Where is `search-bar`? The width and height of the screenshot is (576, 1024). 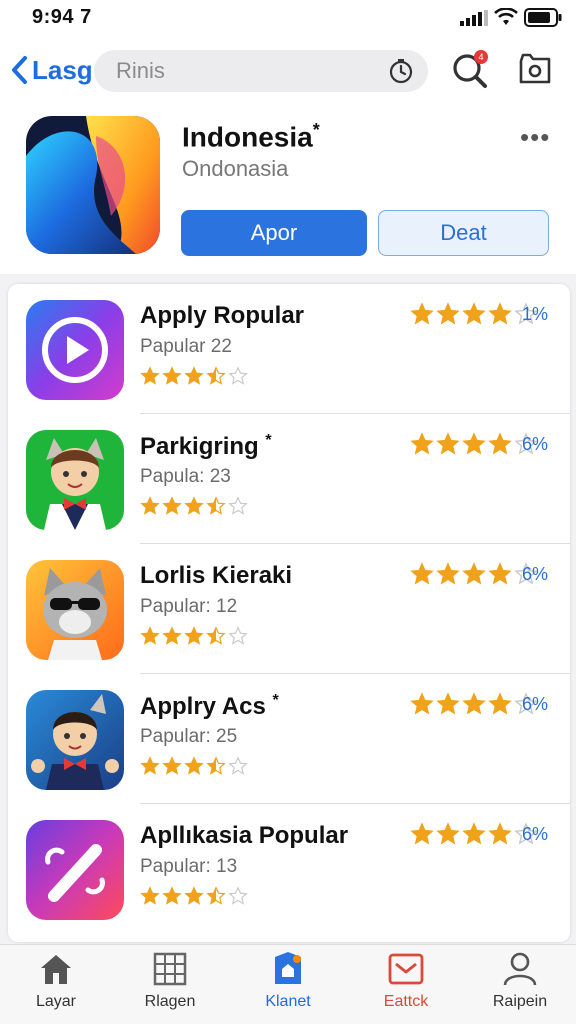 search-bar is located at coordinates (261, 71).